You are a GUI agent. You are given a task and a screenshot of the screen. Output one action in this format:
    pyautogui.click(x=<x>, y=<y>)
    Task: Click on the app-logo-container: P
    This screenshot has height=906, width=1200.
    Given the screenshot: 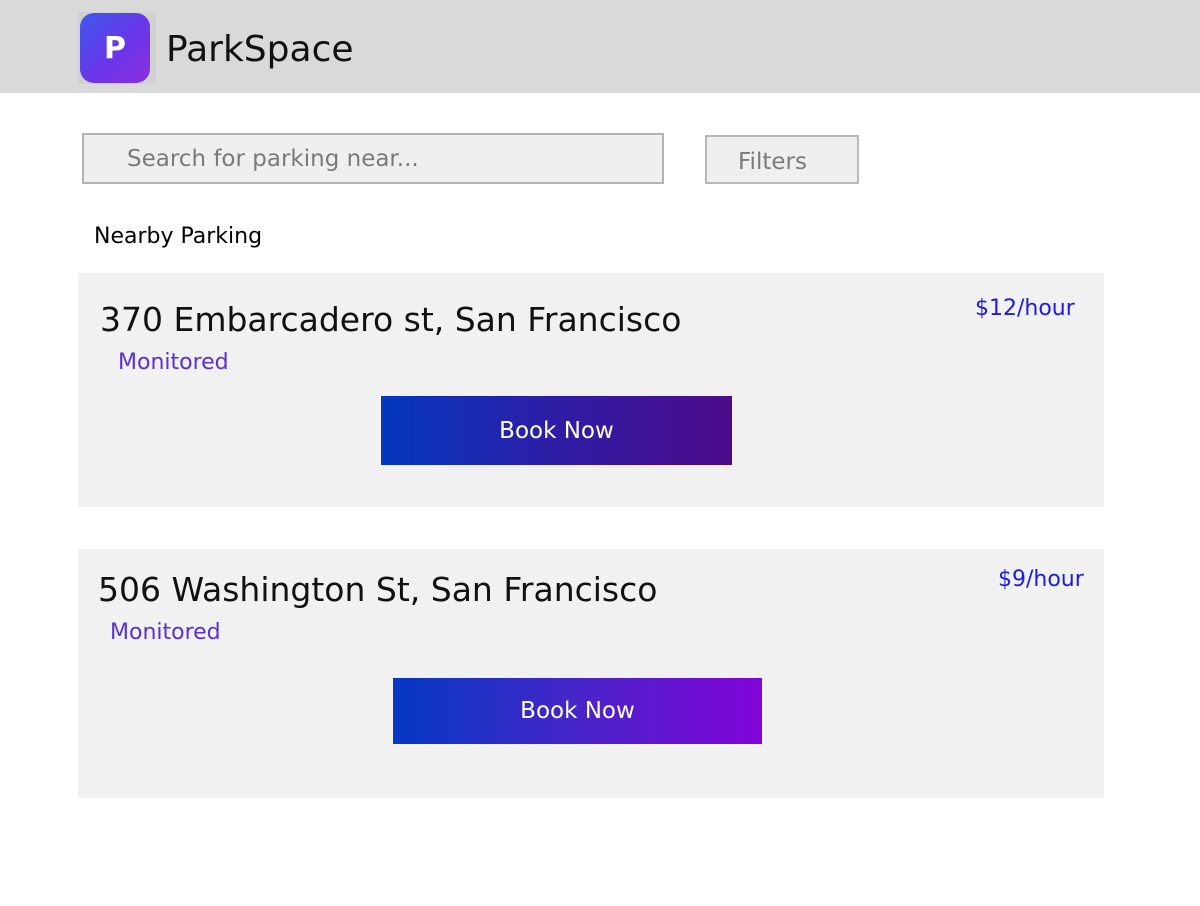 What is the action you would take?
    pyautogui.click(x=117, y=48)
    